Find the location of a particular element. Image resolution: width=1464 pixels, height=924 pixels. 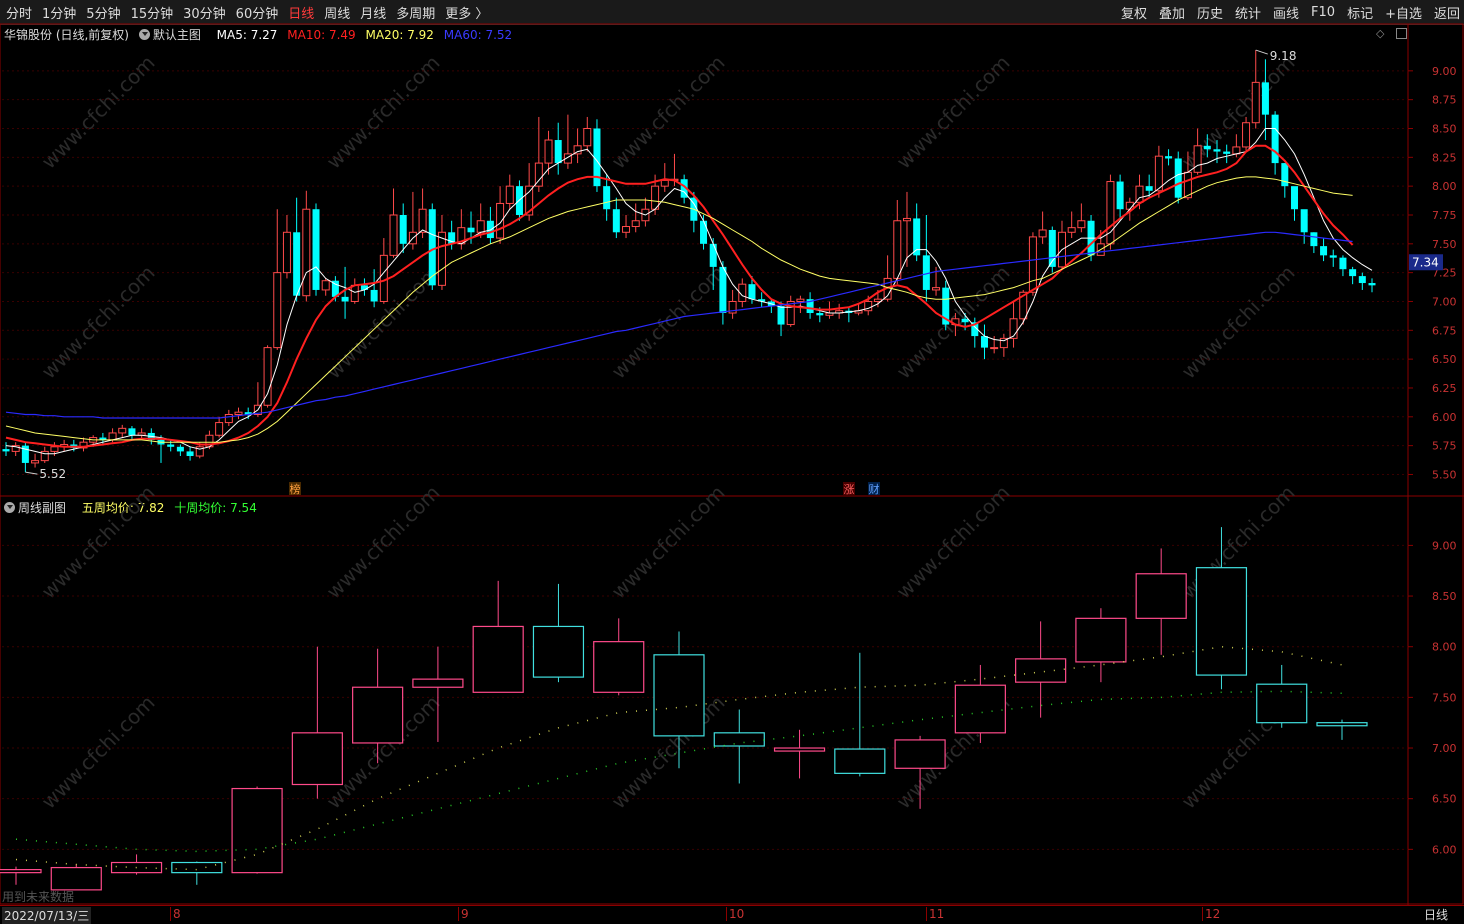

watermark-2: www.cfchi.com is located at coordinates (668, 112).